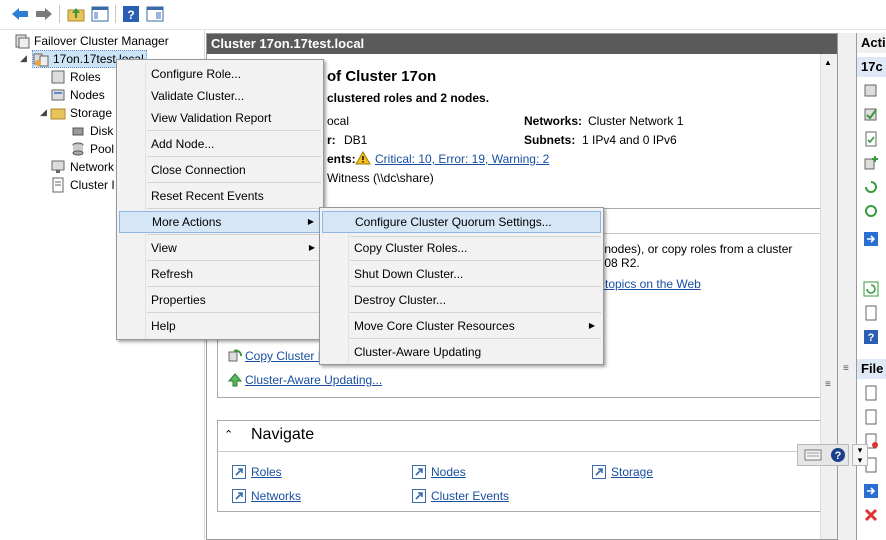 Image resolution: width=886 pixels, height=540 pixels. I want to click on server-label: r:, so click(331, 140).